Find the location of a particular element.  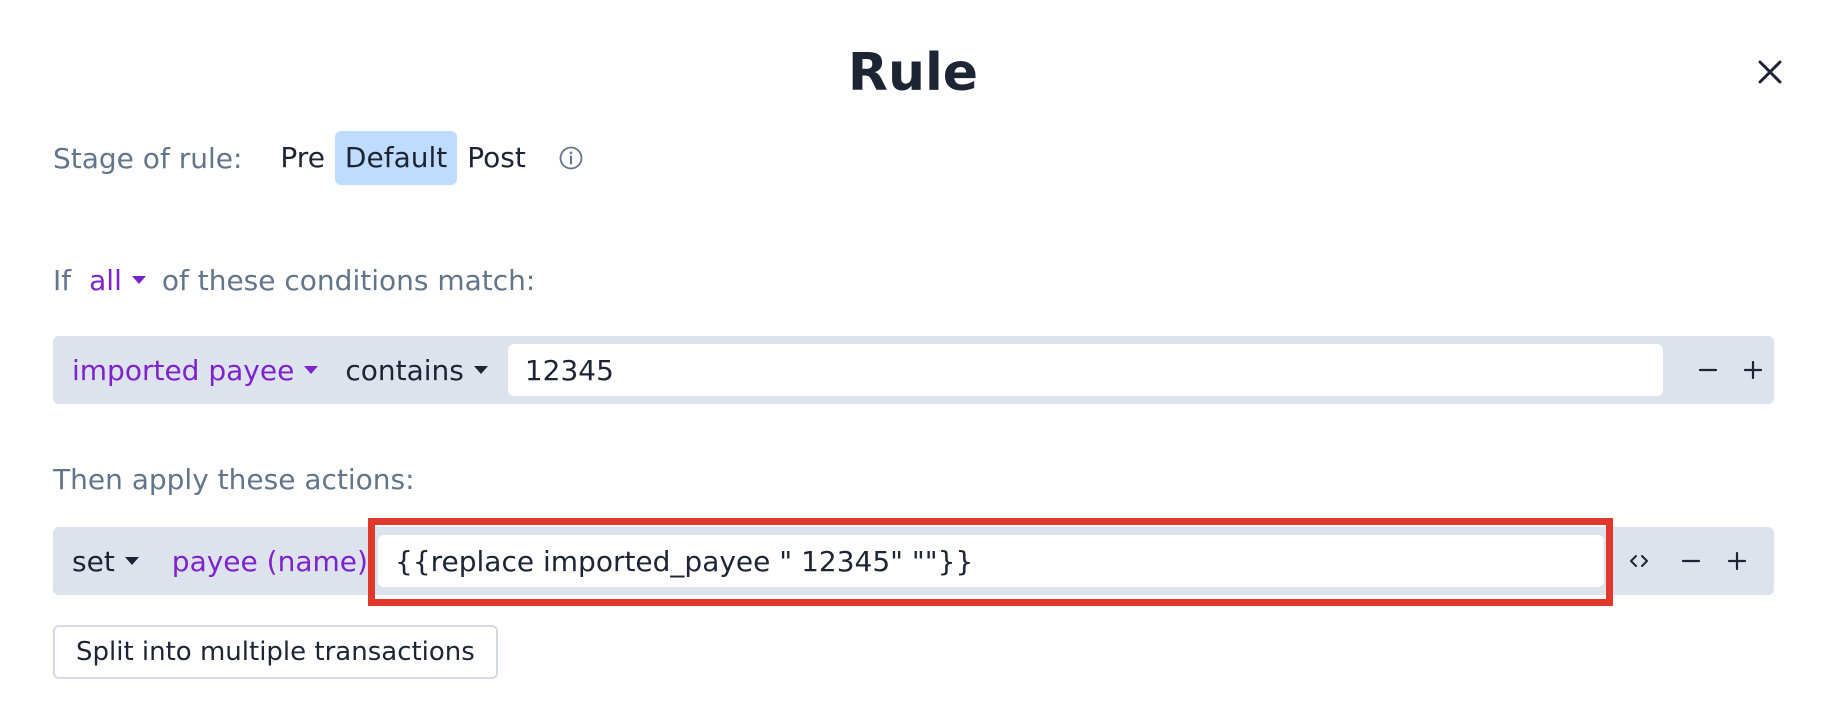

stage-option-default: Default is located at coordinates (396, 158).